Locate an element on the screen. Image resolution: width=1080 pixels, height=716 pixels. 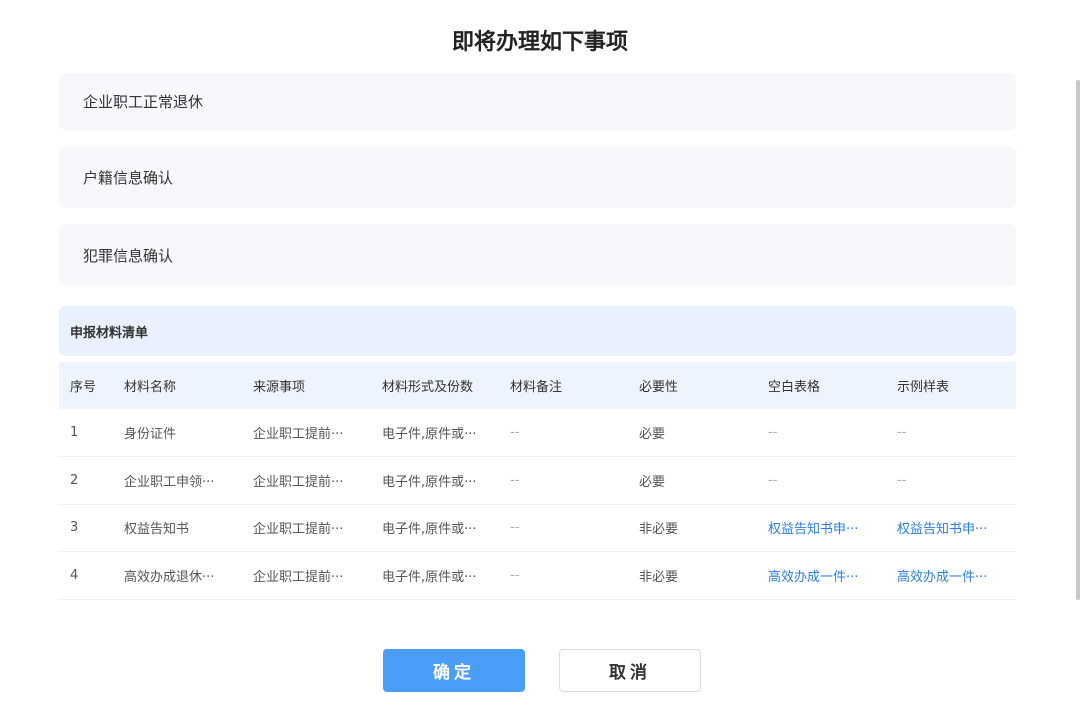
cell-index: 4 is located at coordinates (74, 575).